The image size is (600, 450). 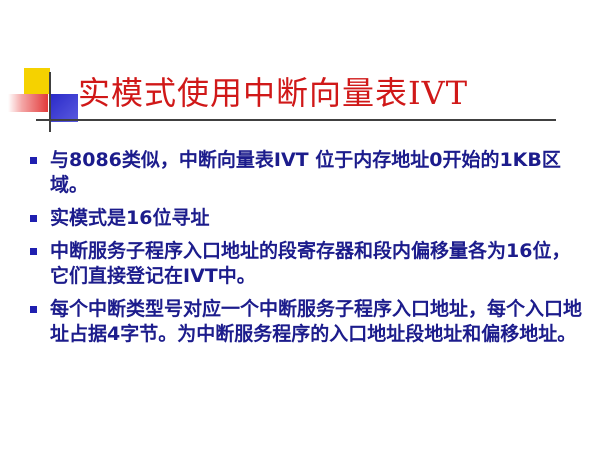 I want to click on decor-blue-square, so click(x=64, y=108).